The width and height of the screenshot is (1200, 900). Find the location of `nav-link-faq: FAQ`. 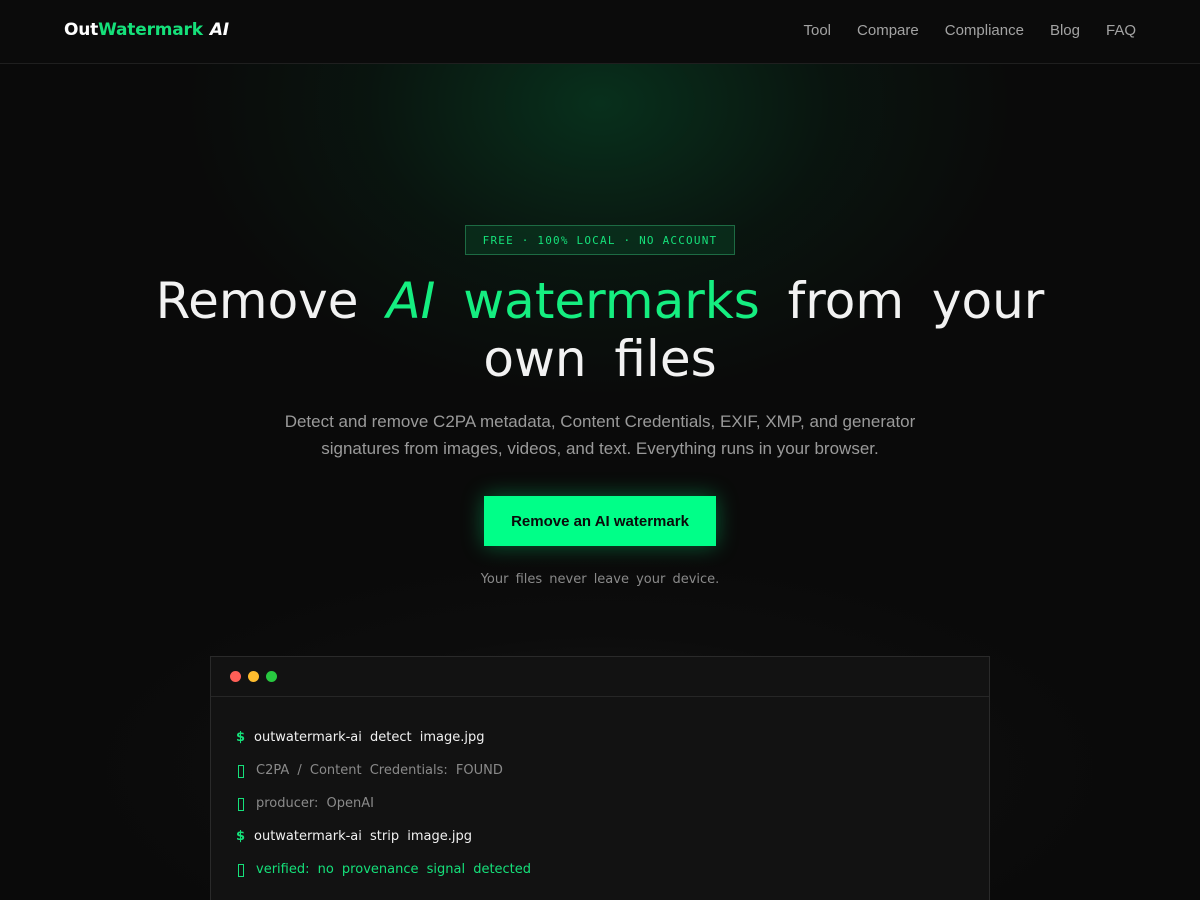

nav-link-faq: FAQ is located at coordinates (1121, 30).